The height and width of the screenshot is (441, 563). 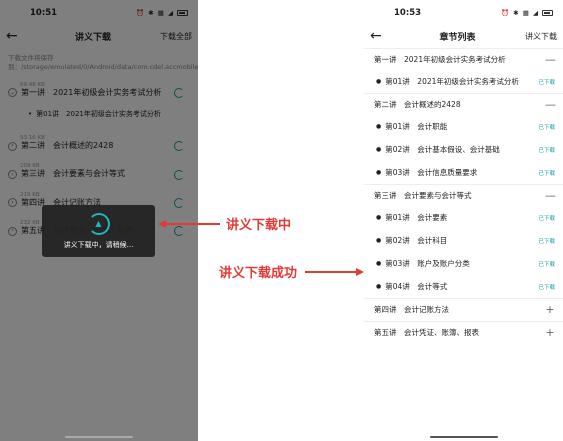 I want to click on chapter-row: 第五讲 会计凭证、账簿、报表 +, so click(x=463, y=332).